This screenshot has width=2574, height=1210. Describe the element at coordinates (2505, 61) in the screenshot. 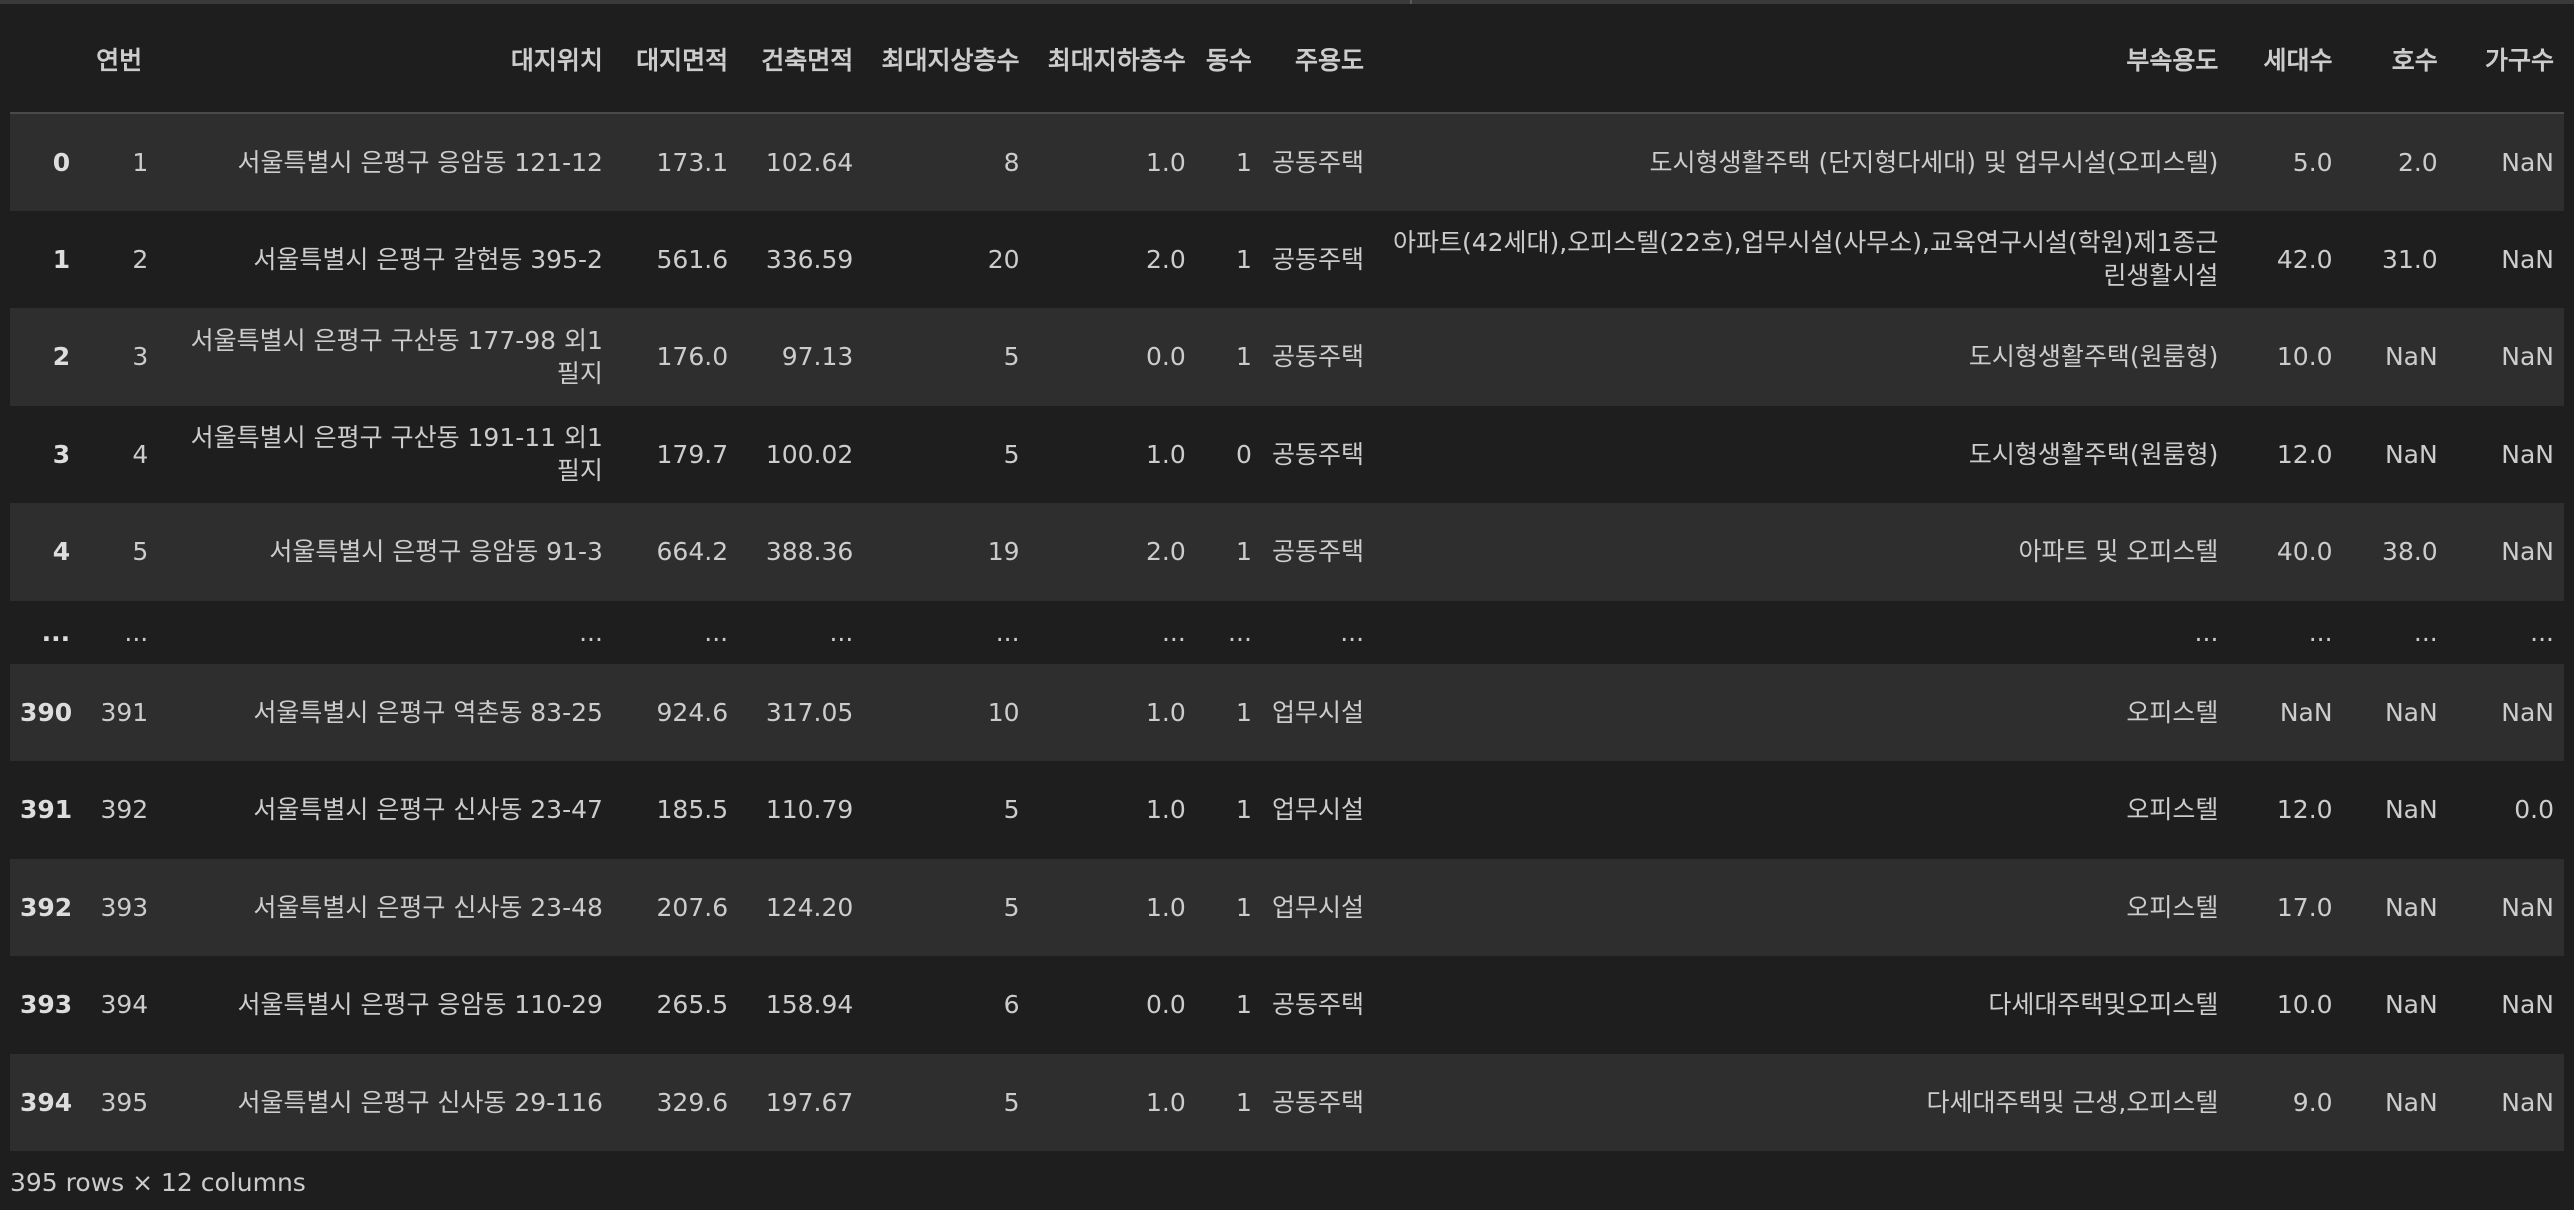

I see `column-header: 가구수` at that location.